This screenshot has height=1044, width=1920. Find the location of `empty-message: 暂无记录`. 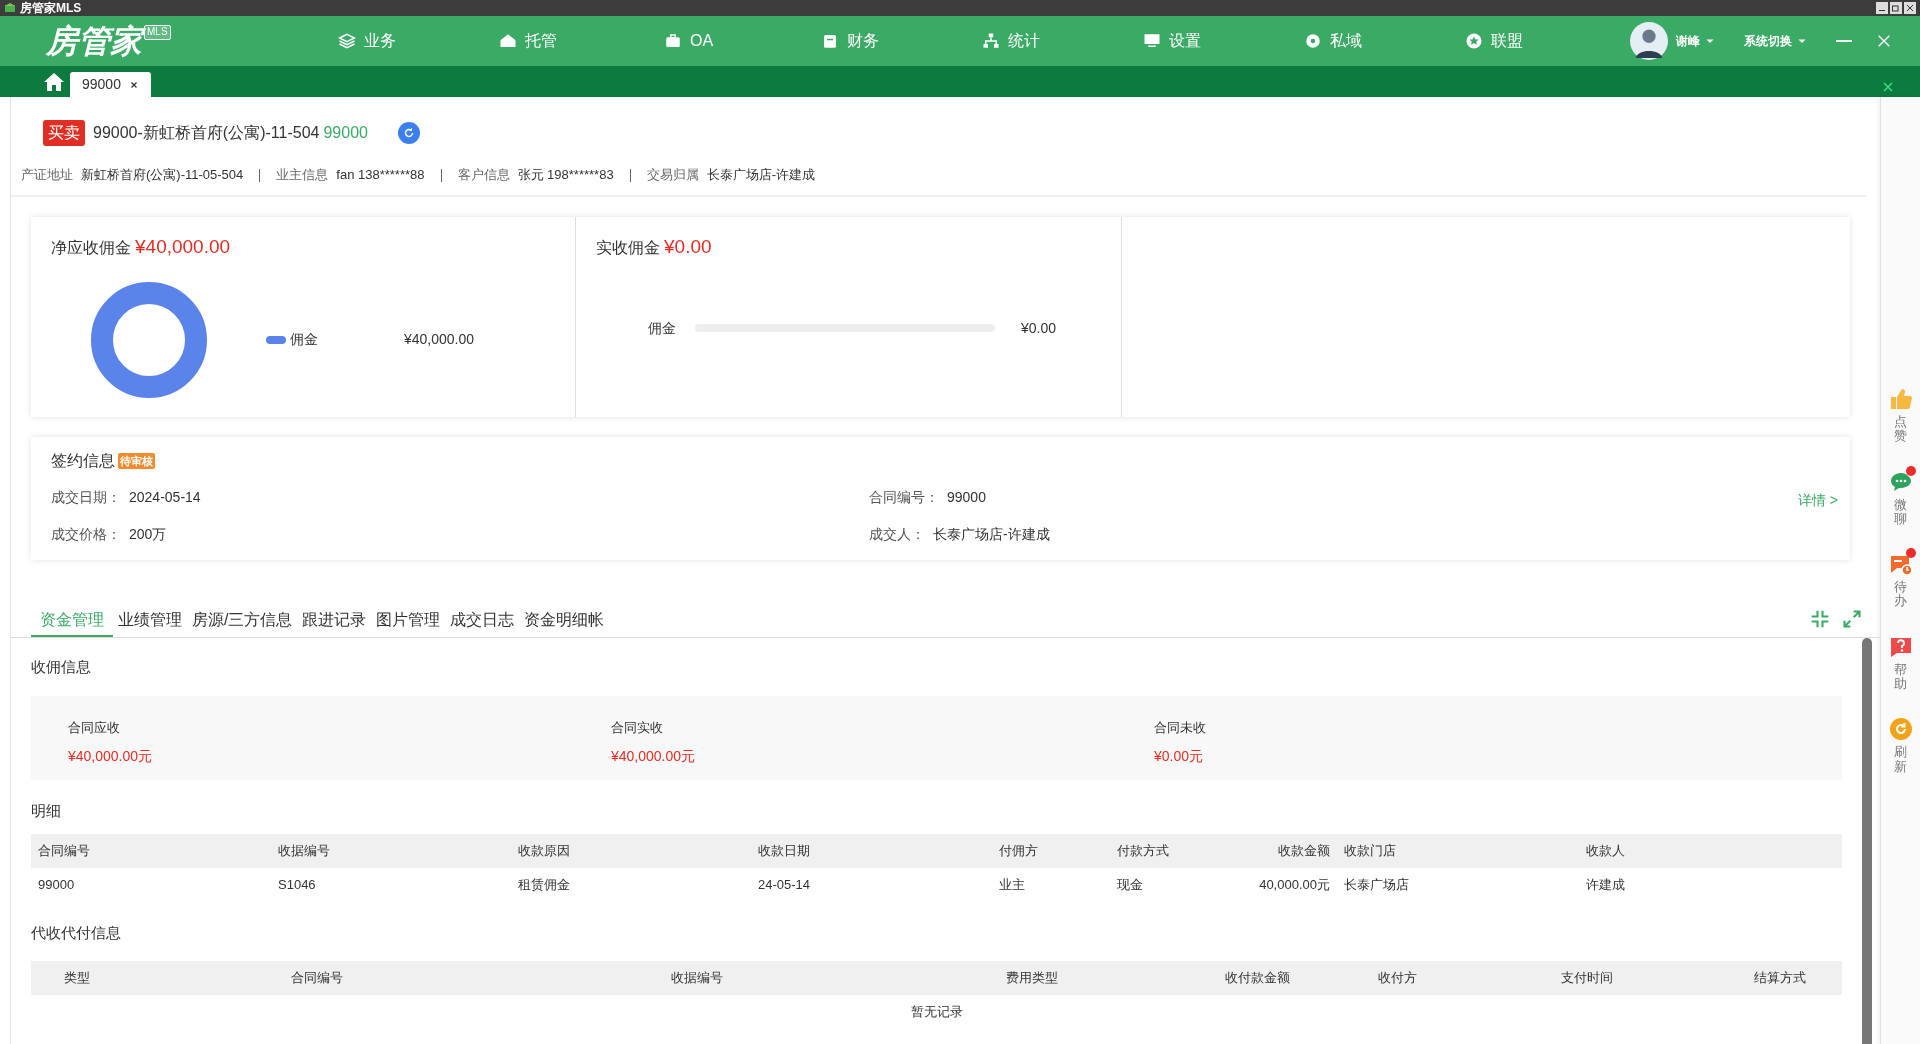

empty-message: 暂无记录 is located at coordinates (936, 1011).